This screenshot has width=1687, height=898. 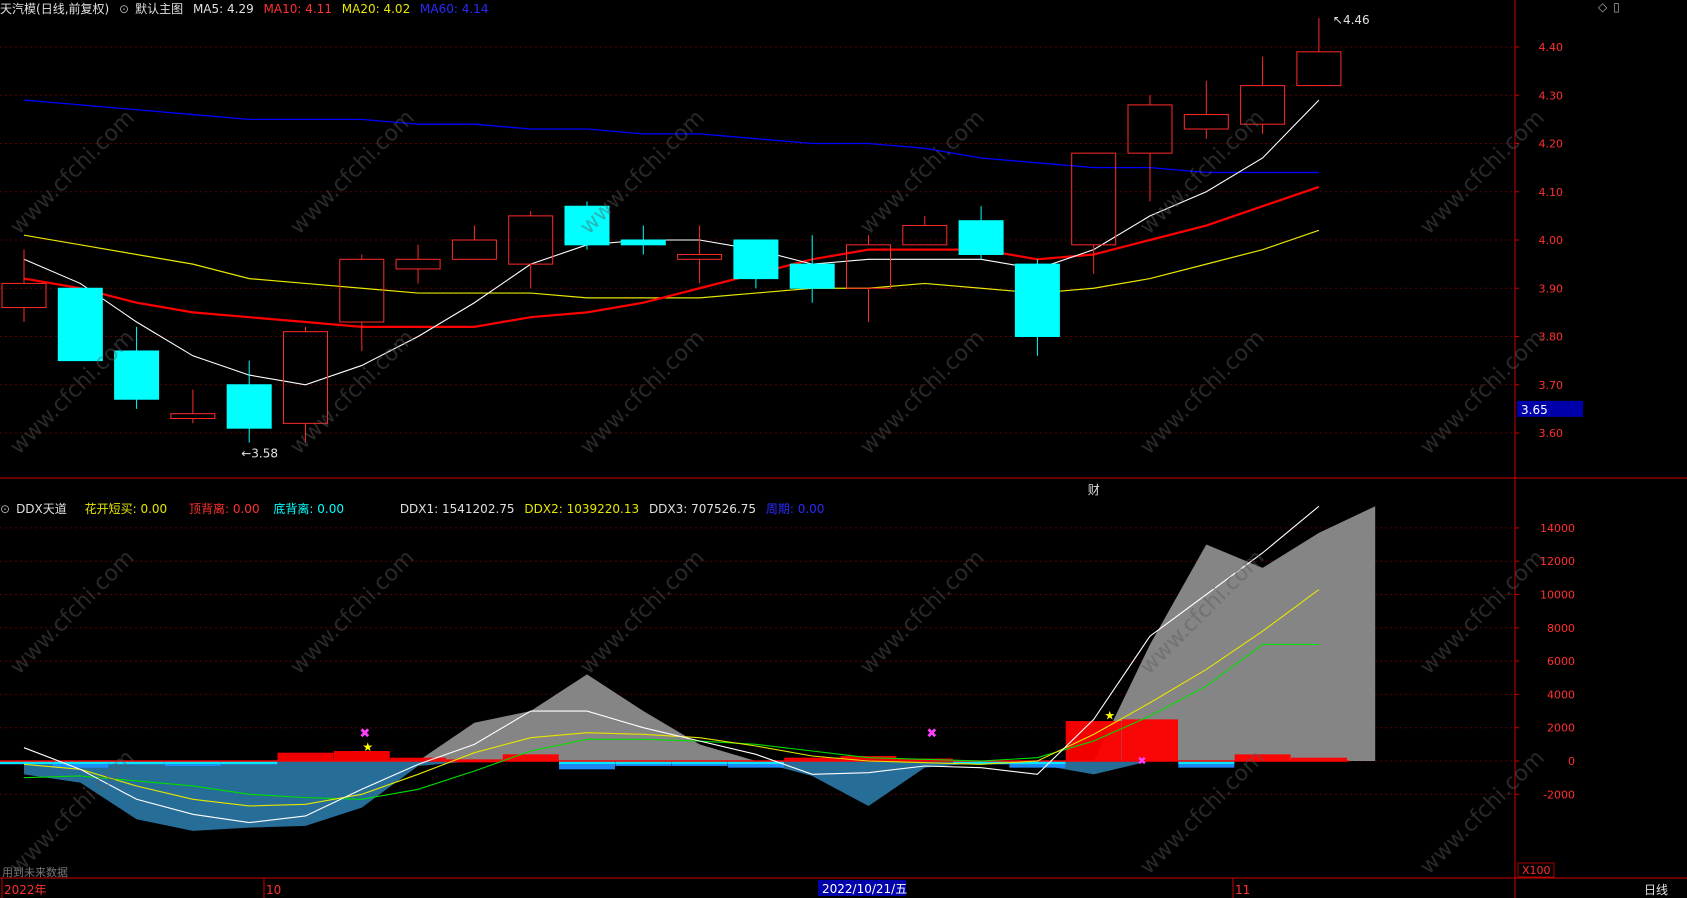 I want to click on ddx-negative-area, so click(x=700, y=796).